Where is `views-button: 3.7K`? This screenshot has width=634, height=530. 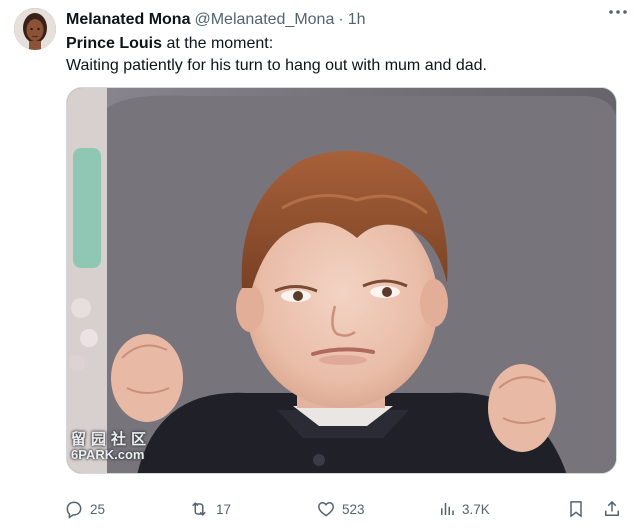 views-button: 3.7K is located at coordinates (464, 509).